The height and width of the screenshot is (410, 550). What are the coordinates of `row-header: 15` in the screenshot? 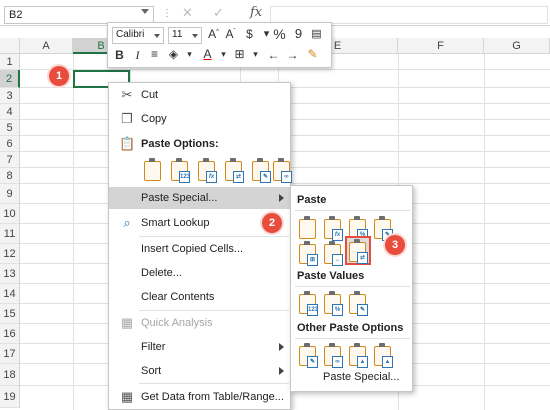 It's located at (10, 314).